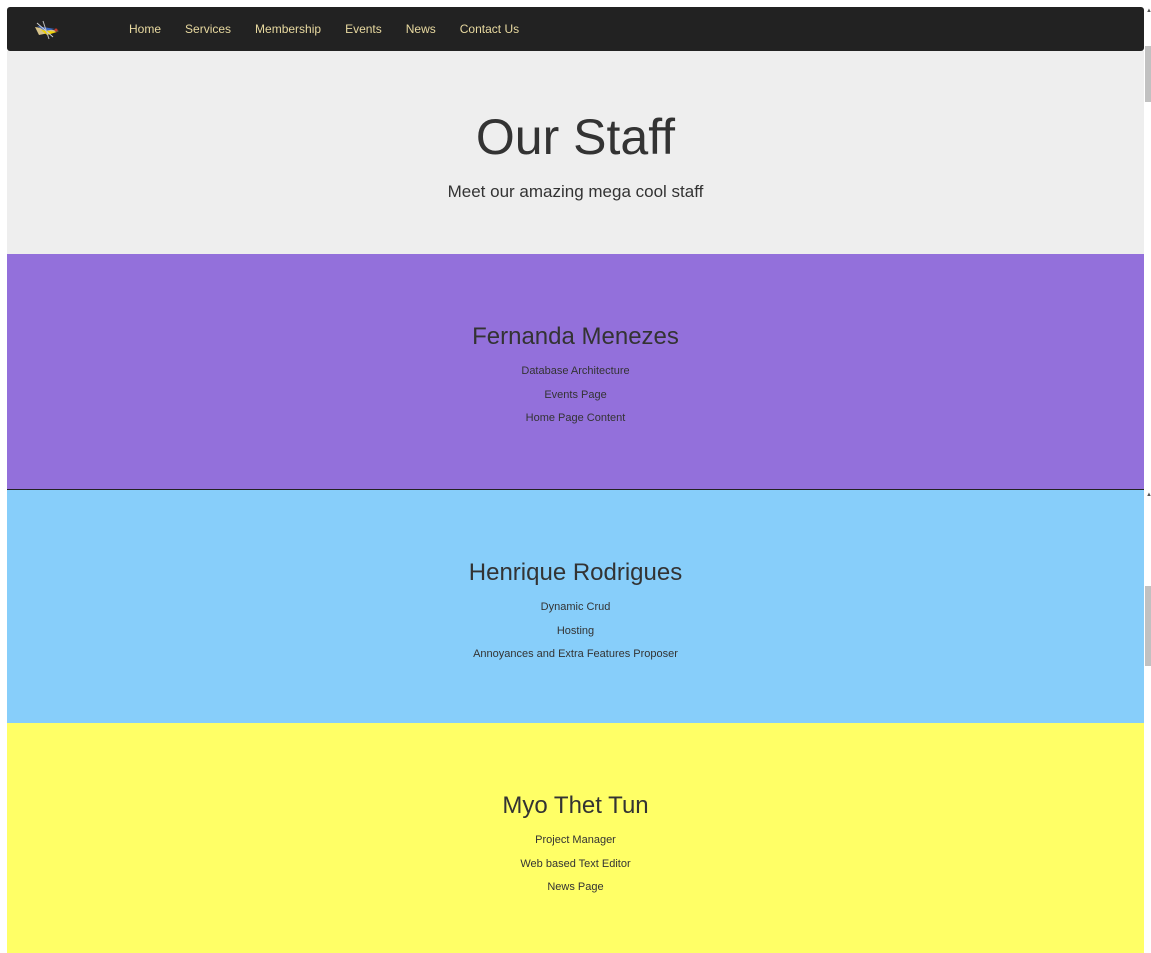 Image resolution: width=1151 pixels, height=953 pixels. What do you see at coordinates (575, 805) in the screenshot?
I see `staff-name: Myo Thet Tun` at bounding box center [575, 805].